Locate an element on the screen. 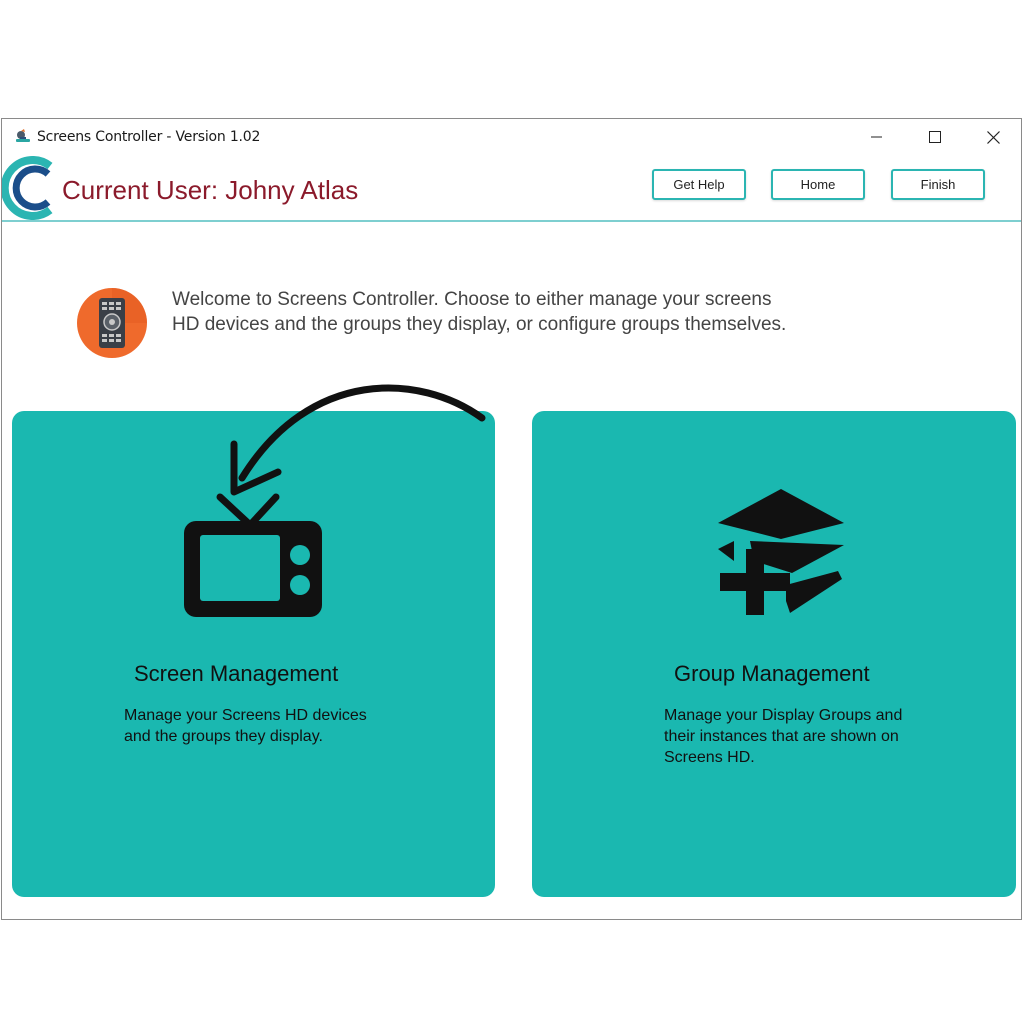 The height and width of the screenshot is (1024, 1024). window-title: Screens Controller - Version 1.02 is located at coordinates (149, 137).